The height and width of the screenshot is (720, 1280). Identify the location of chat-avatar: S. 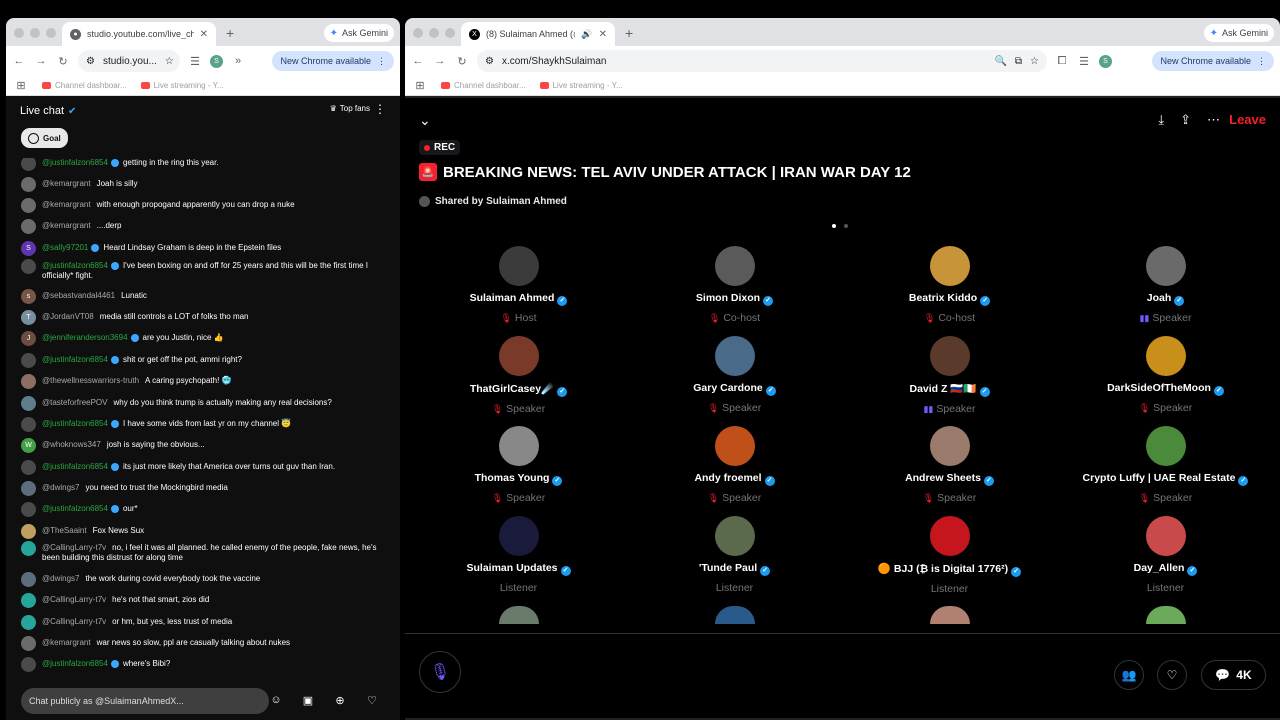
(28, 248).